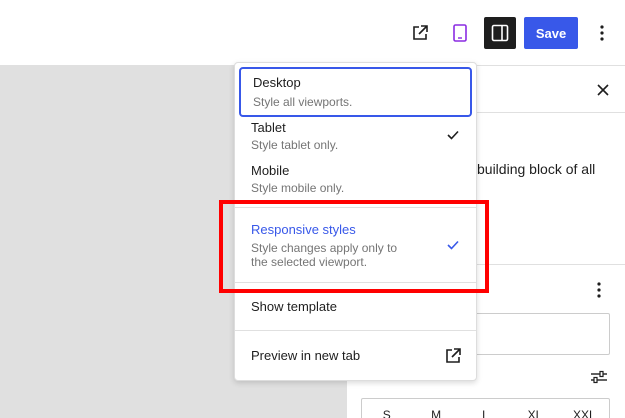 The width and height of the screenshot is (625, 418). I want to click on save-button: Save, so click(551, 33).